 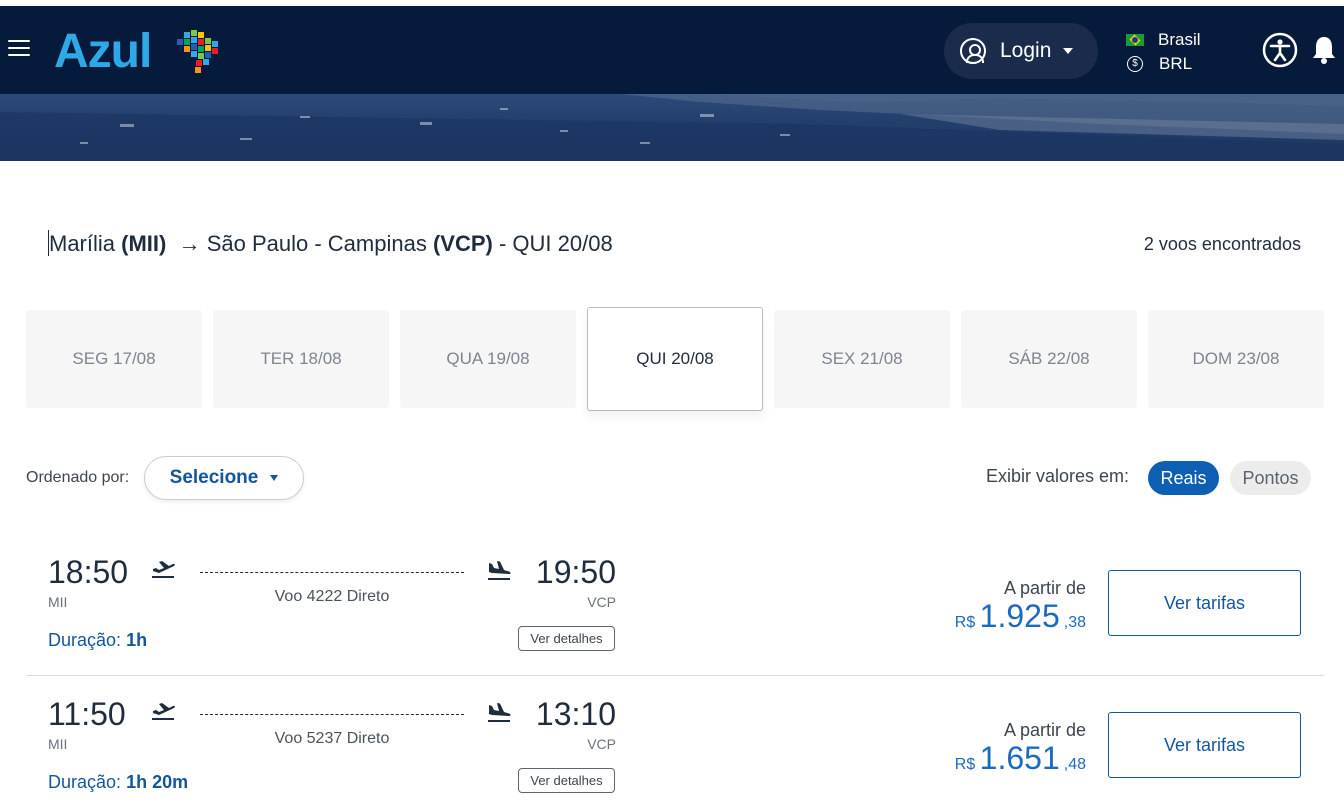 What do you see at coordinates (672, 50) in the screenshot?
I see `site-header: Azul Login Brasil $ BRL` at bounding box center [672, 50].